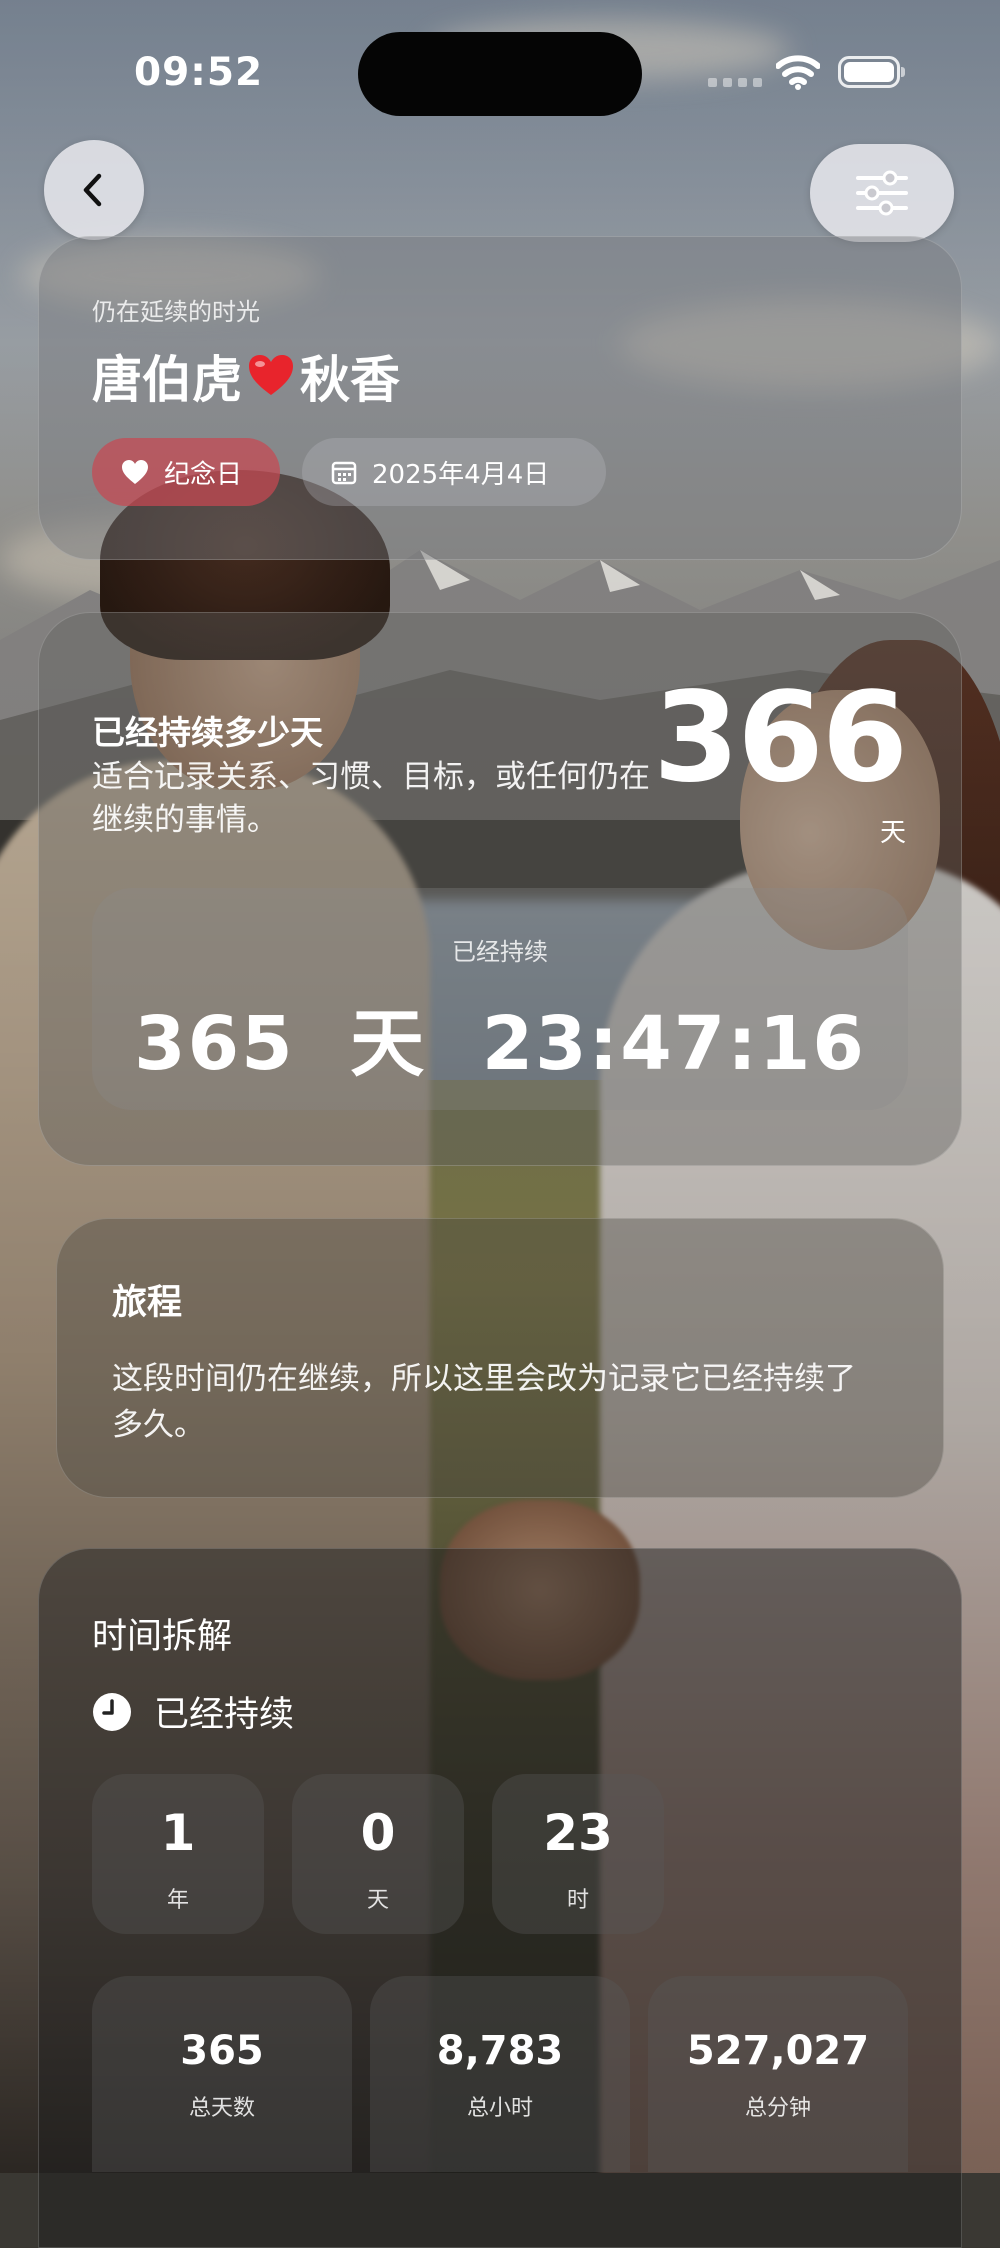 The image size is (1000, 2248). What do you see at coordinates (777, 2108) in the screenshot?
I see `total-minutes-unit: 总分钟` at bounding box center [777, 2108].